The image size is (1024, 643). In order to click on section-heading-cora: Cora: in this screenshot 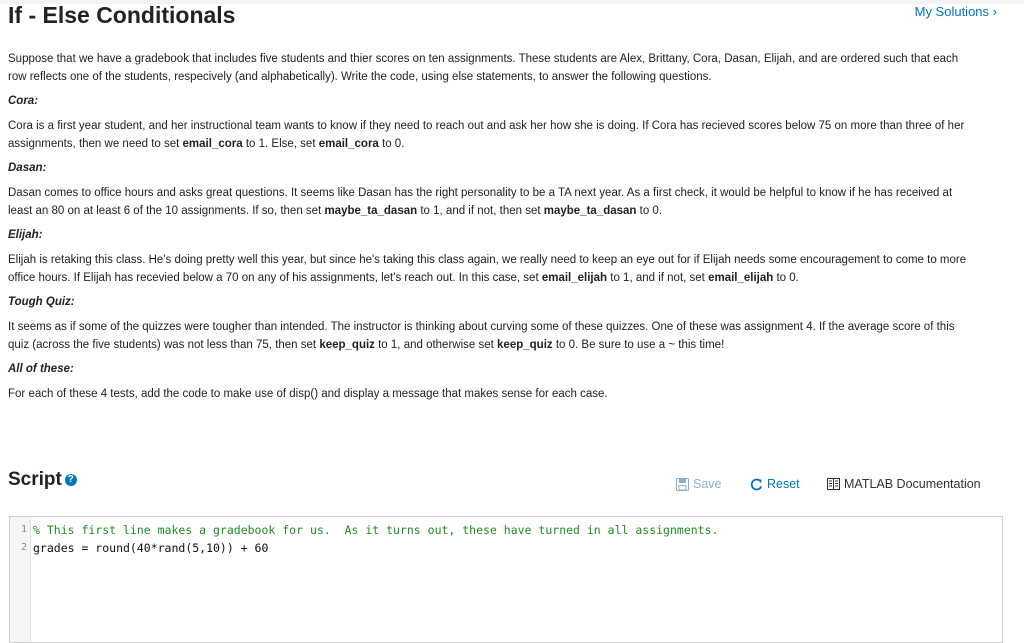, I will do `click(23, 101)`.